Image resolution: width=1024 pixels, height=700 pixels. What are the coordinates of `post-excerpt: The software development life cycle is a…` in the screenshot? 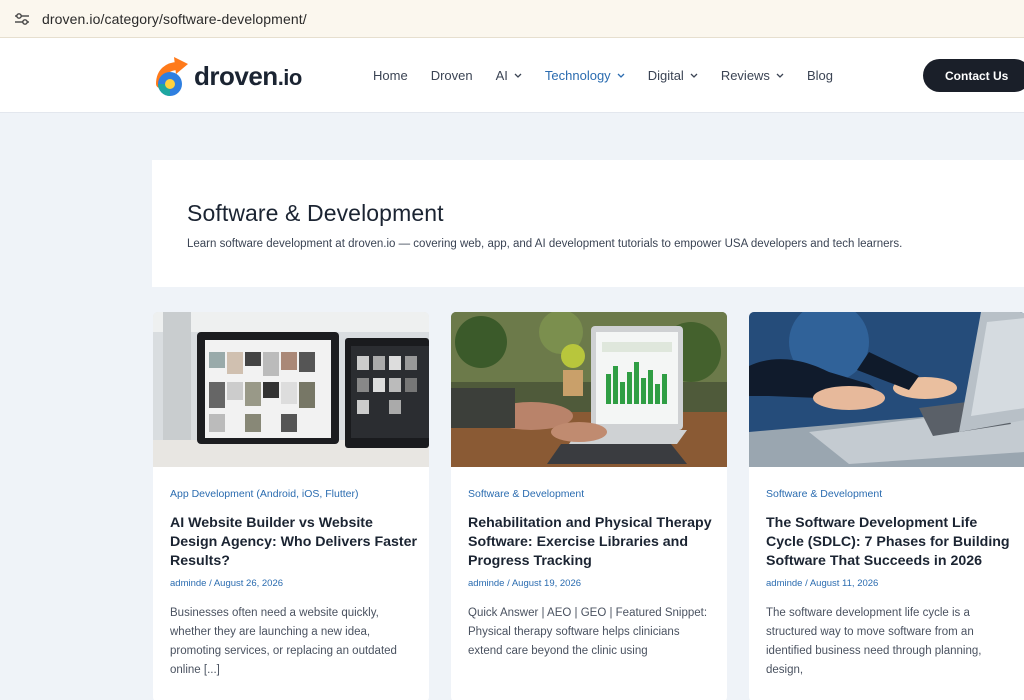 It's located at (874, 641).